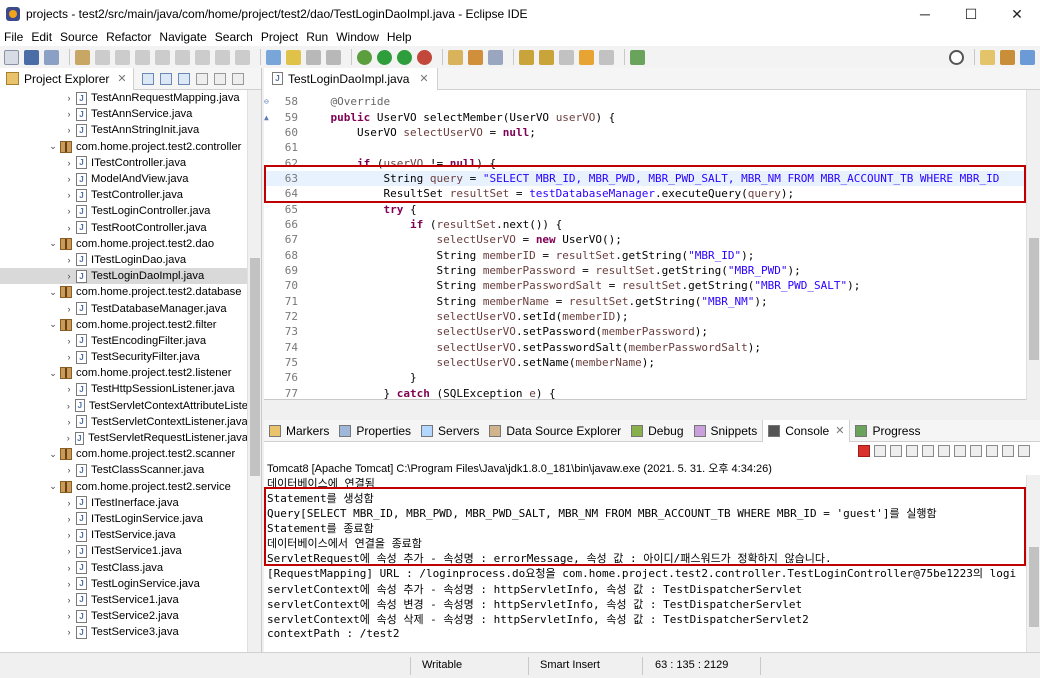  Describe the element at coordinates (124, 308) in the screenshot. I see `tree-file-item: › J TestDatabaseManager.java` at that location.